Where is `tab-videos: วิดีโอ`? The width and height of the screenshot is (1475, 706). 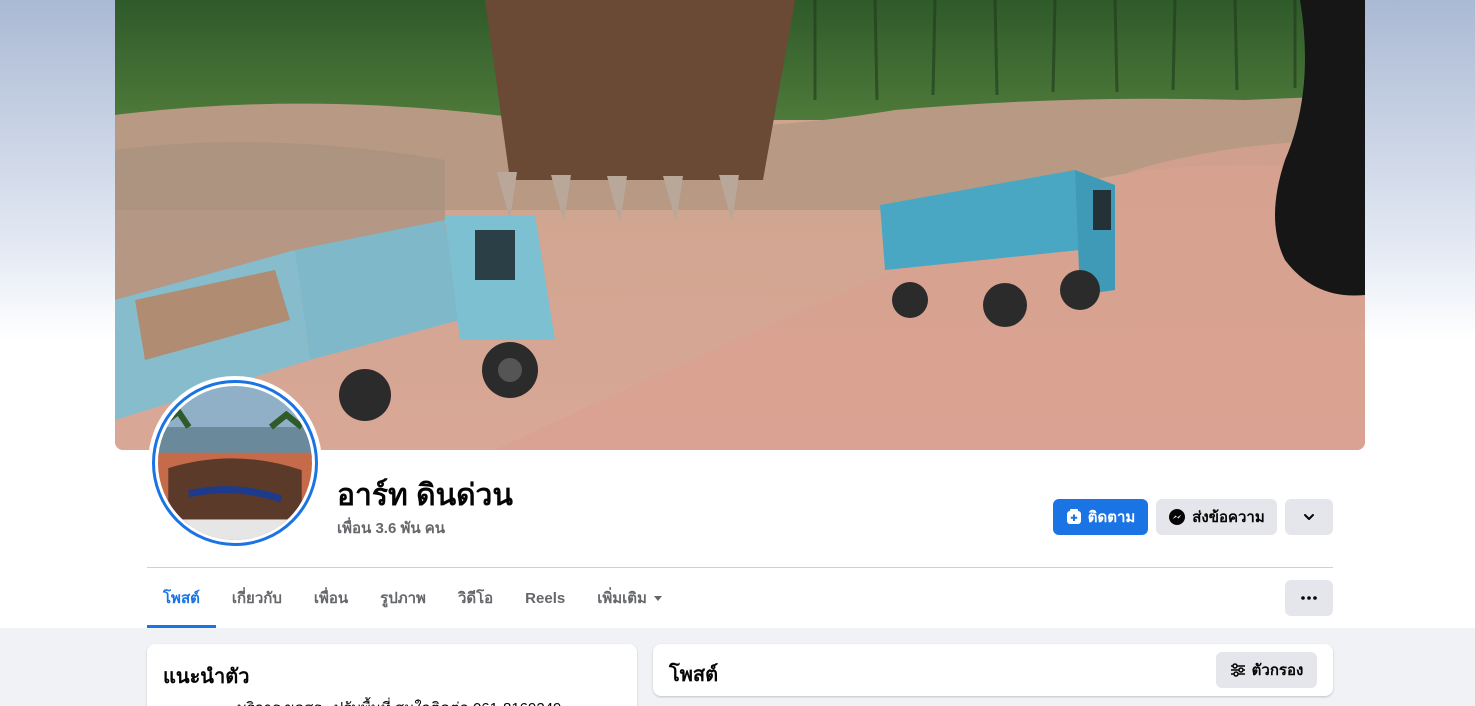
tab-videos: วิดีโอ is located at coordinates (475, 598).